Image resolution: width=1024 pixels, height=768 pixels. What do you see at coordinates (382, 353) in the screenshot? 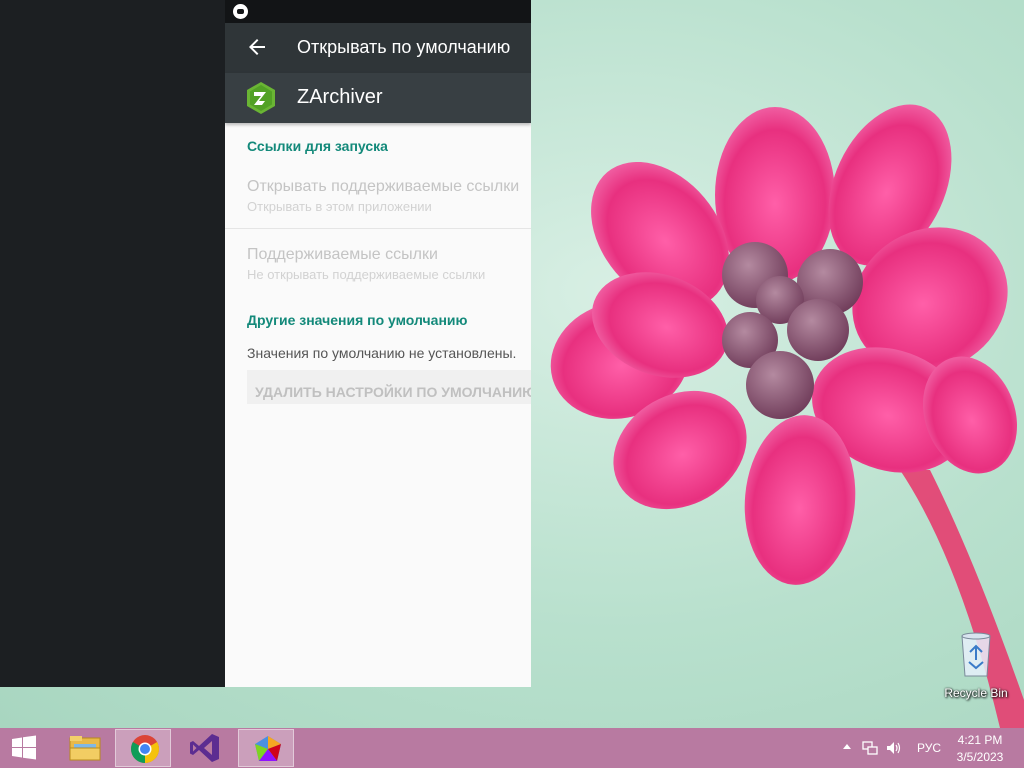
I see `no-defaults-text: Значения по умолчанию не установлены.` at bounding box center [382, 353].